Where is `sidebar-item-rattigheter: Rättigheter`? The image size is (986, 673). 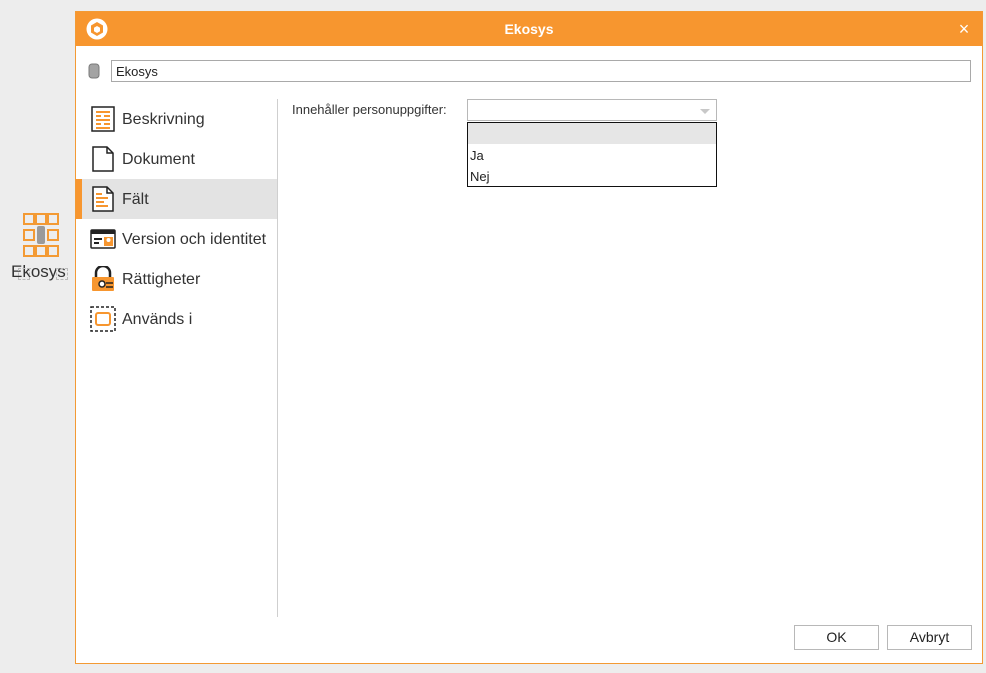
sidebar-item-rattigheter: Rättigheter is located at coordinates (176, 279).